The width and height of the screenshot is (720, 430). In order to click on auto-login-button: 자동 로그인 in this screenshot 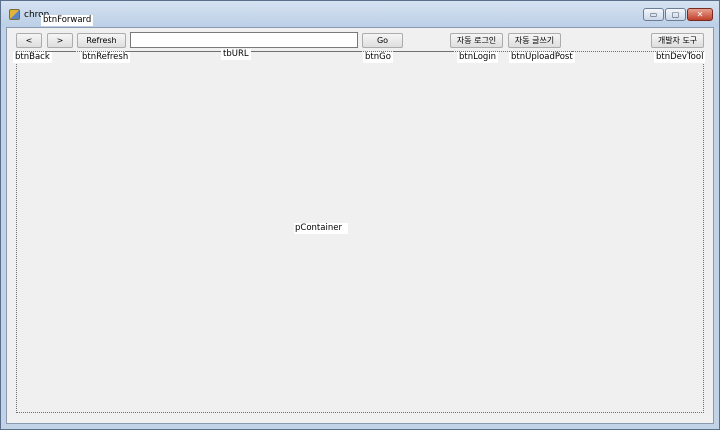, I will do `click(476, 40)`.